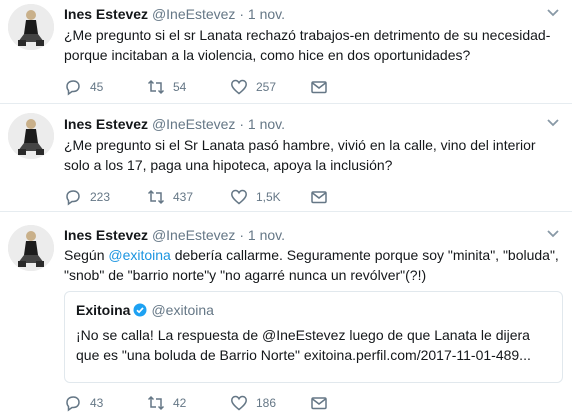  I want to click on reply-count: 43, so click(97, 403).